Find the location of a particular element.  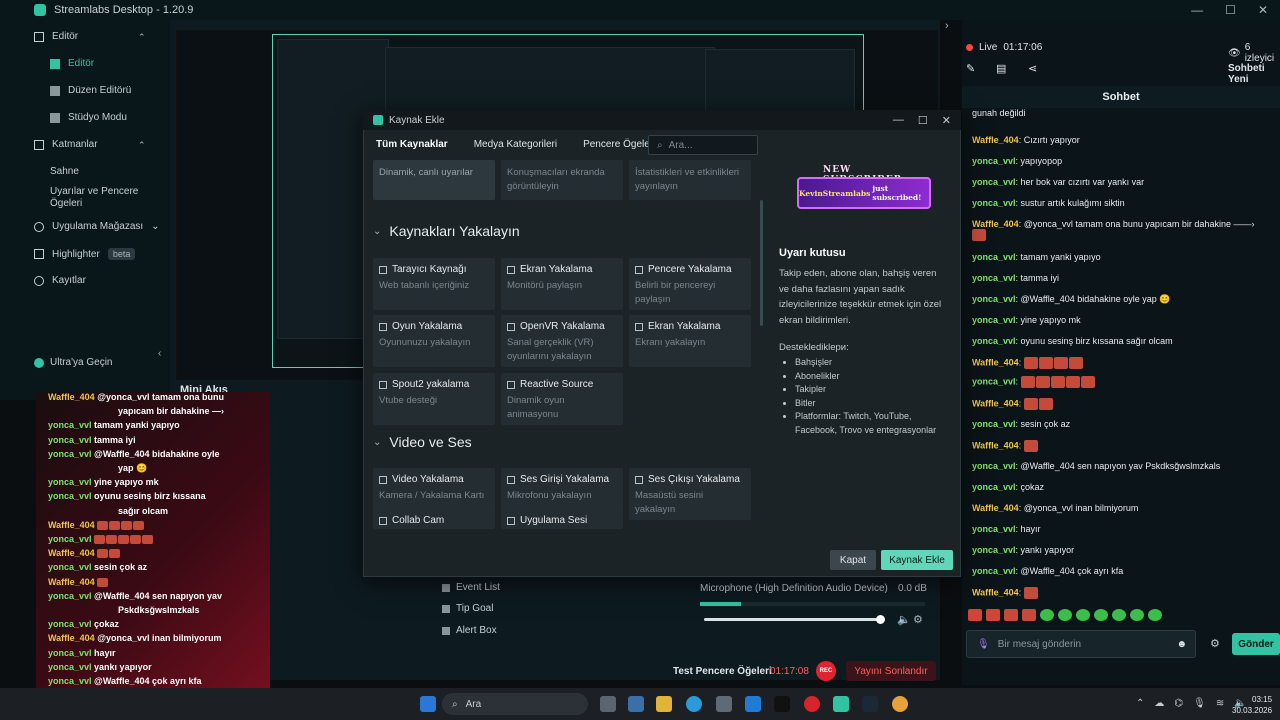

opera-icon is located at coordinates (812, 704).